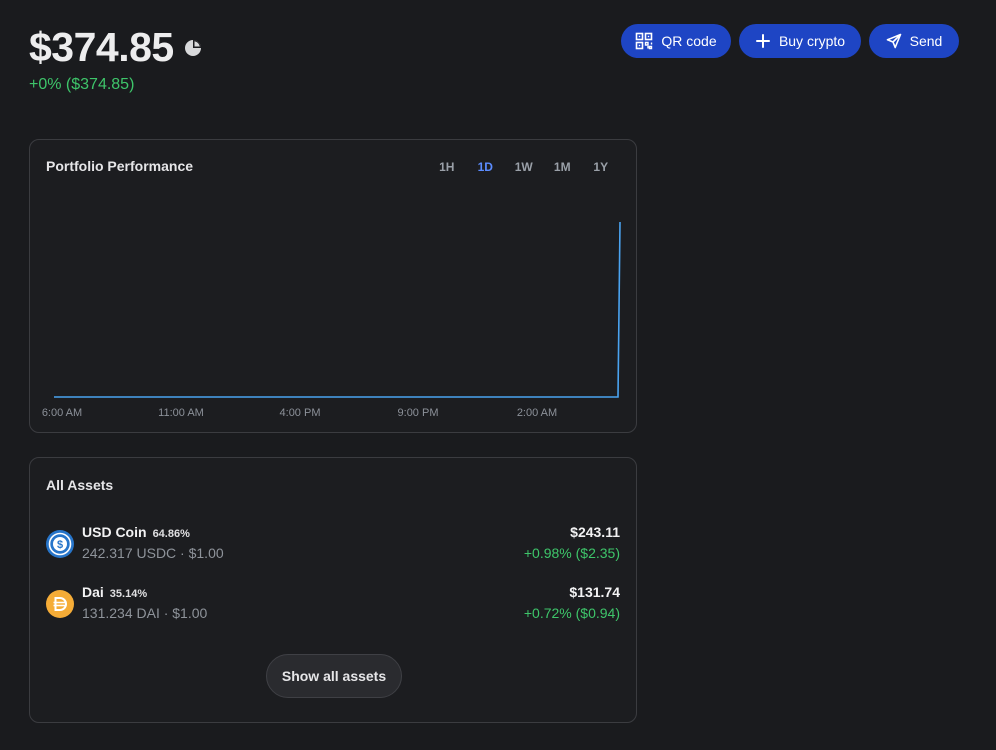 This screenshot has width=996, height=750. Describe the element at coordinates (337, 309) in the screenshot. I see `series-line` at that location.